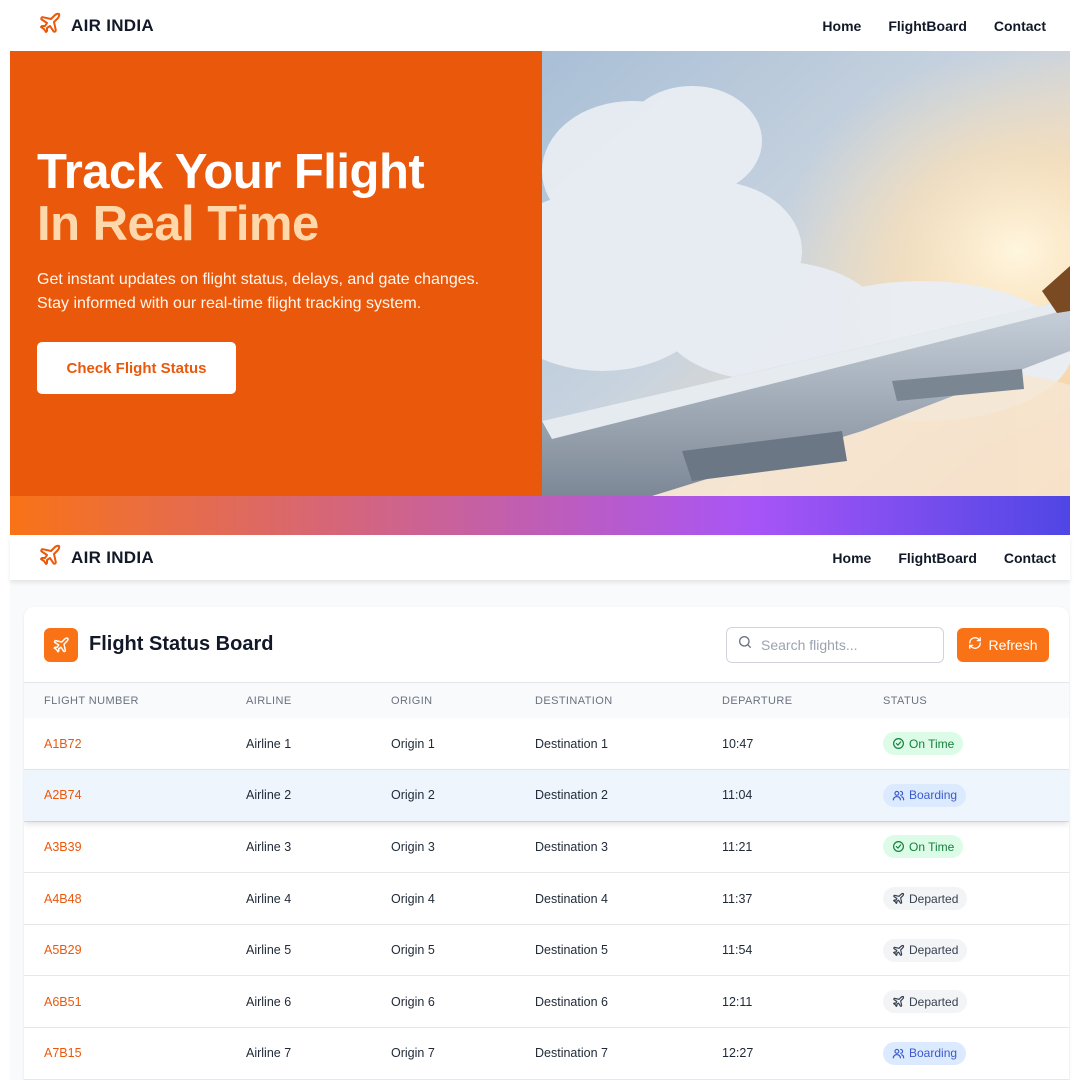 The height and width of the screenshot is (1080, 1080). What do you see at coordinates (1003, 644) in the screenshot?
I see `refresh-button: Refresh` at bounding box center [1003, 644].